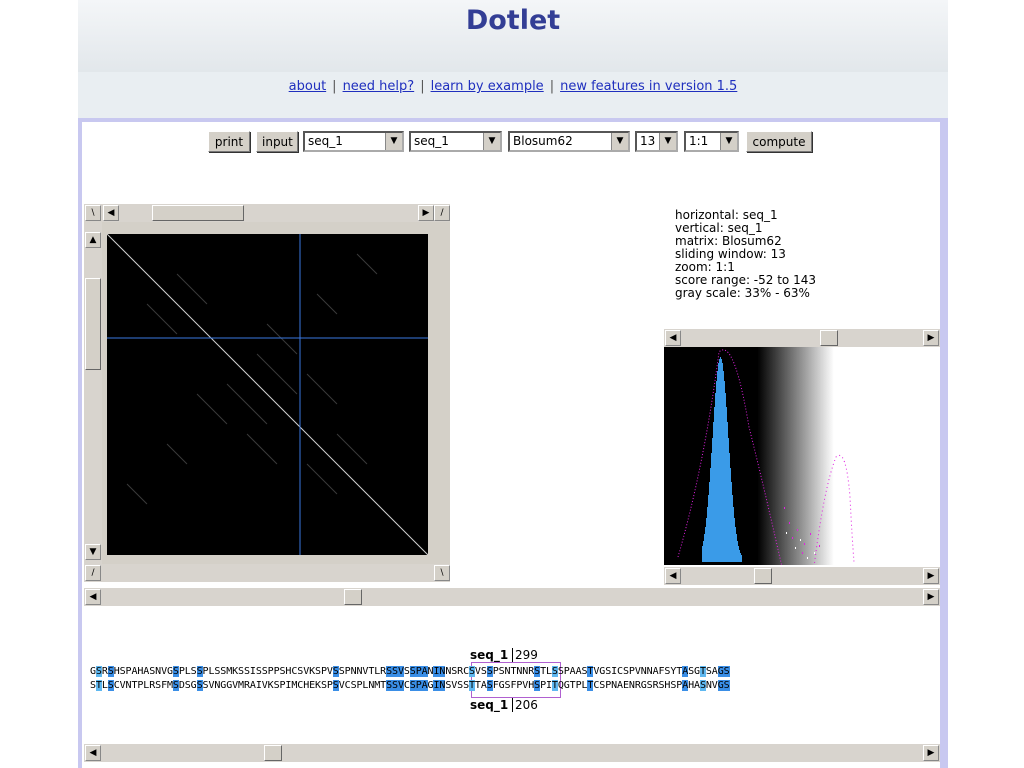 Image resolution: width=1024 pixels, height=768 pixels. What do you see at coordinates (720, 685) in the screenshot?
I see `residue: G` at bounding box center [720, 685].